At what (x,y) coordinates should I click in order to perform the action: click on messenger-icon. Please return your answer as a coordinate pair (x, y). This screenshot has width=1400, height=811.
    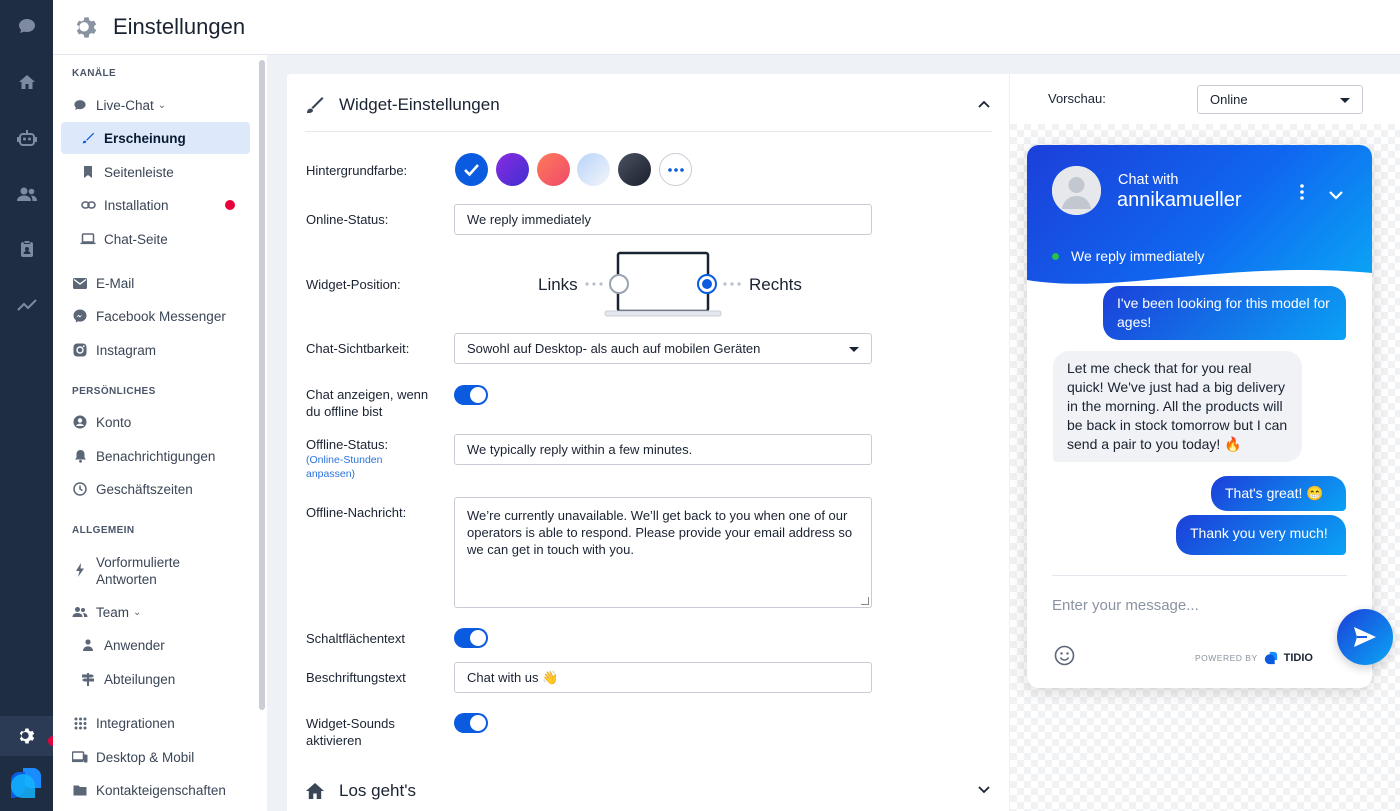
    Looking at the image, I should click on (80, 316).